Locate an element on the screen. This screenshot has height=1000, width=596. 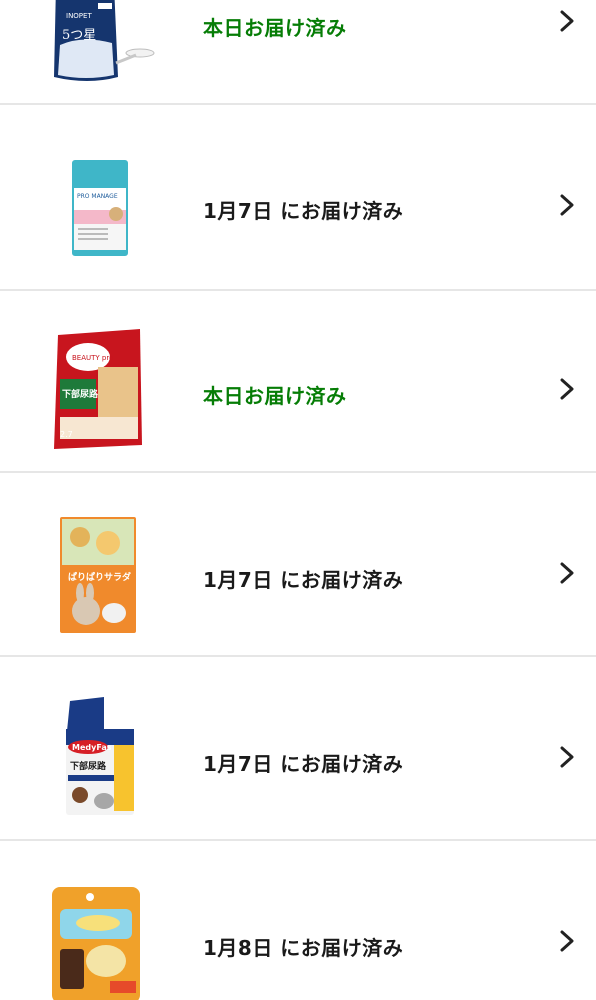
product-brand-label: PRO MANAGE is located at coordinates (97, 196).